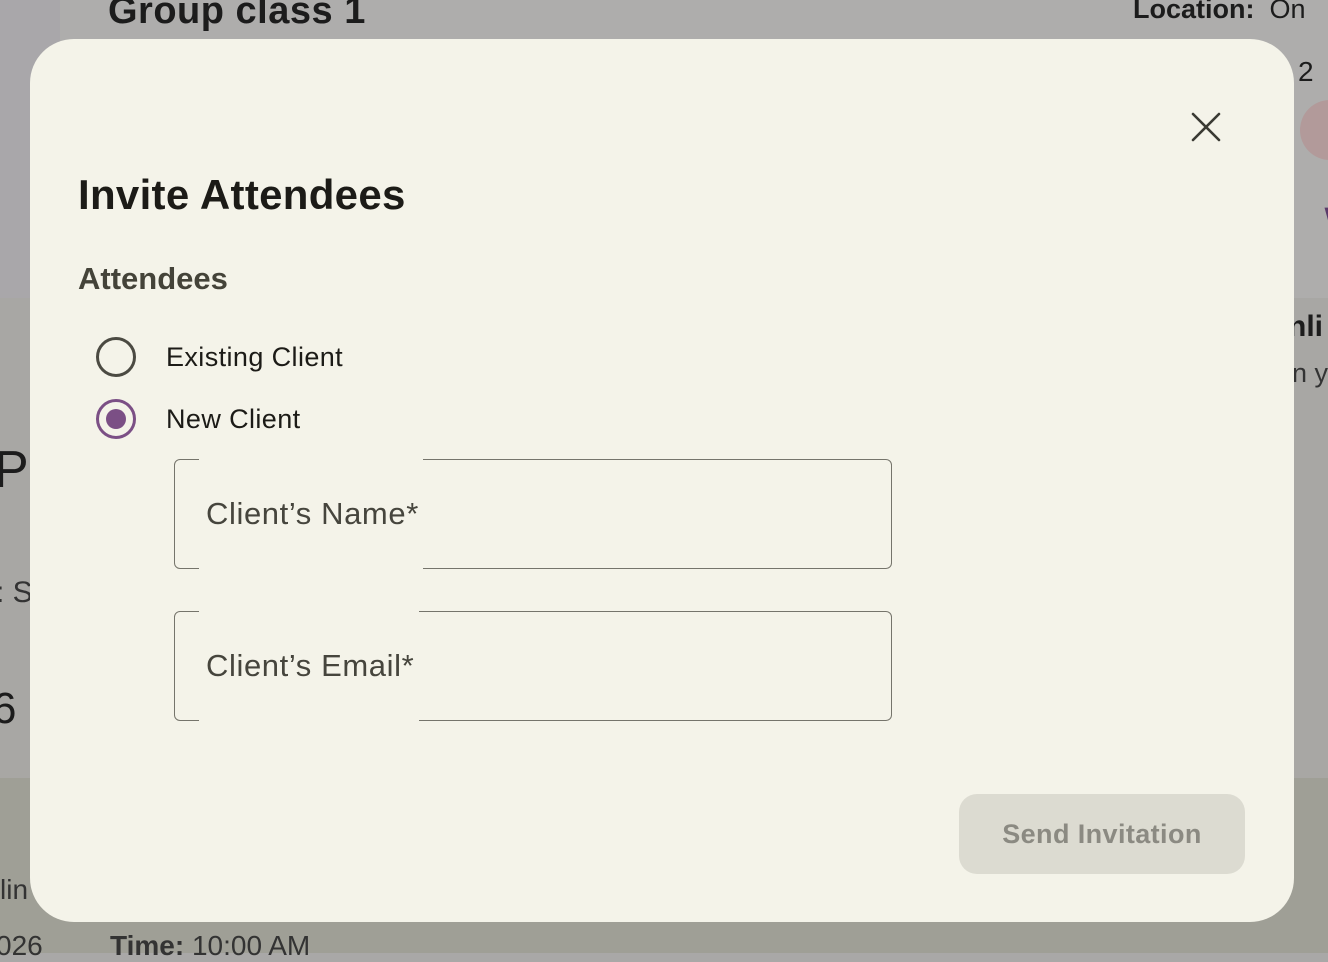  What do you see at coordinates (251, 945) in the screenshot?
I see `background-time-value: 10:00 AM` at bounding box center [251, 945].